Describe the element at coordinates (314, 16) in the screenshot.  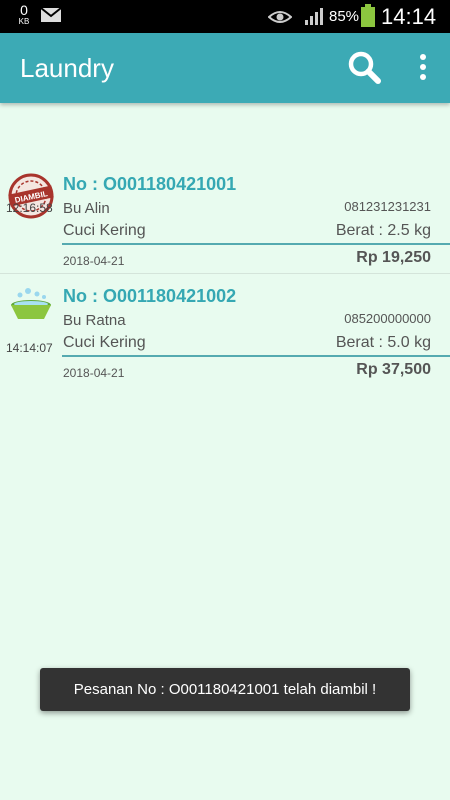
I see `signal-icon` at that location.